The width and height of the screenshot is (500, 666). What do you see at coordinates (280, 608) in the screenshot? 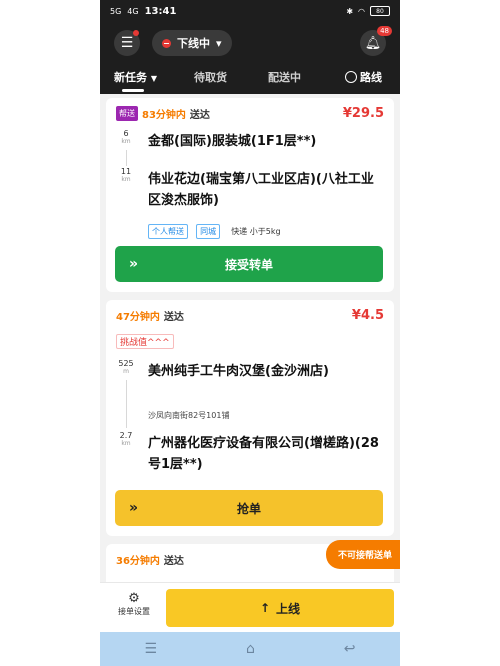
I see `go-online-button: ↑ 上线` at bounding box center [280, 608].